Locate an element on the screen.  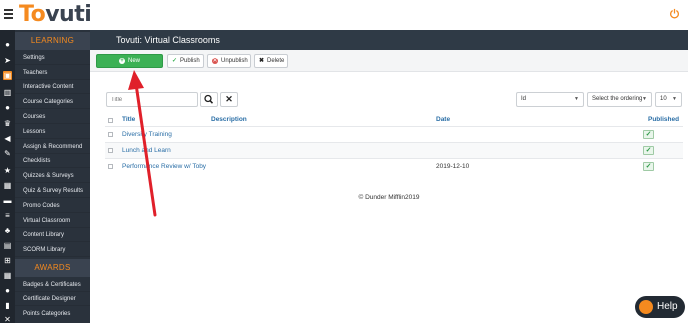
dashboard-icon: ● is located at coordinates (7, 44).